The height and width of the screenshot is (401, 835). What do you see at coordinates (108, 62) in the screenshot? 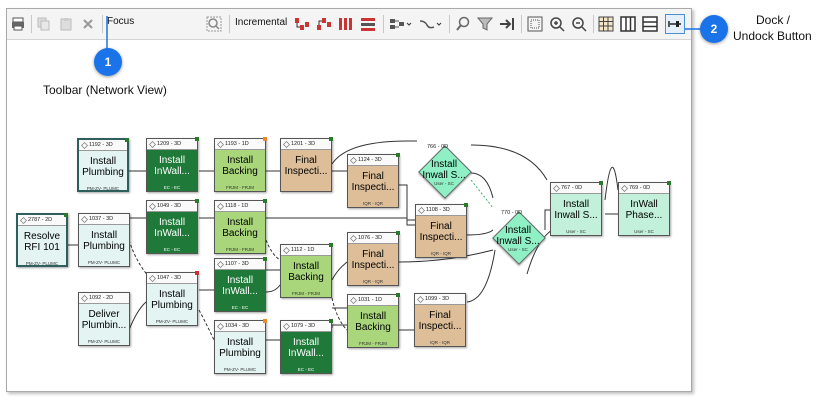
I see `callout-1-badge: 1` at bounding box center [108, 62].